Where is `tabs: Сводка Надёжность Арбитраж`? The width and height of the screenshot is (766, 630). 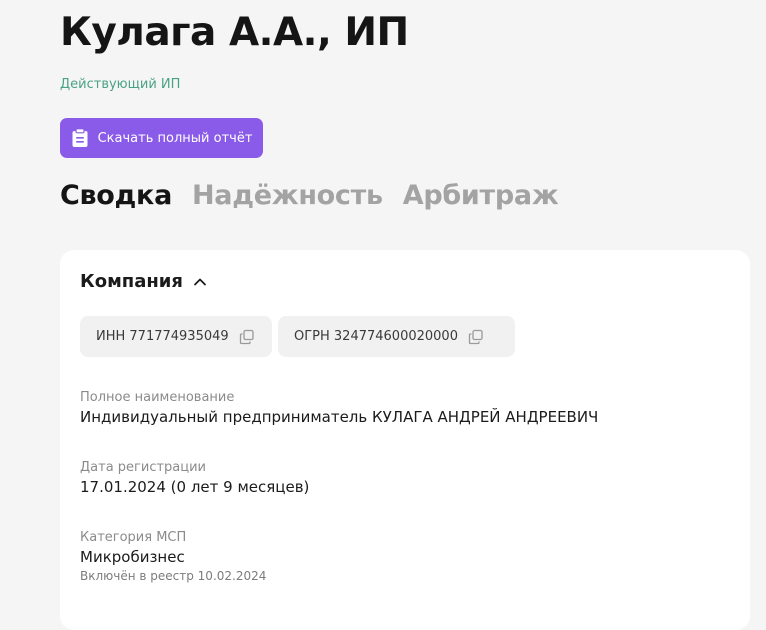 tabs: Сводка Надёжность Арбитраж is located at coordinates (309, 195).